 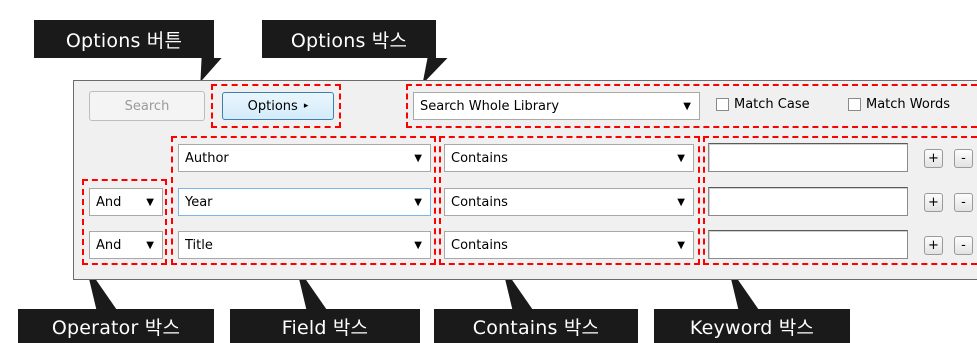 What do you see at coordinates (304, 158) in the screenshot?
I see `field-select-row-1: Author ▼` at bounding box center [304, 158].